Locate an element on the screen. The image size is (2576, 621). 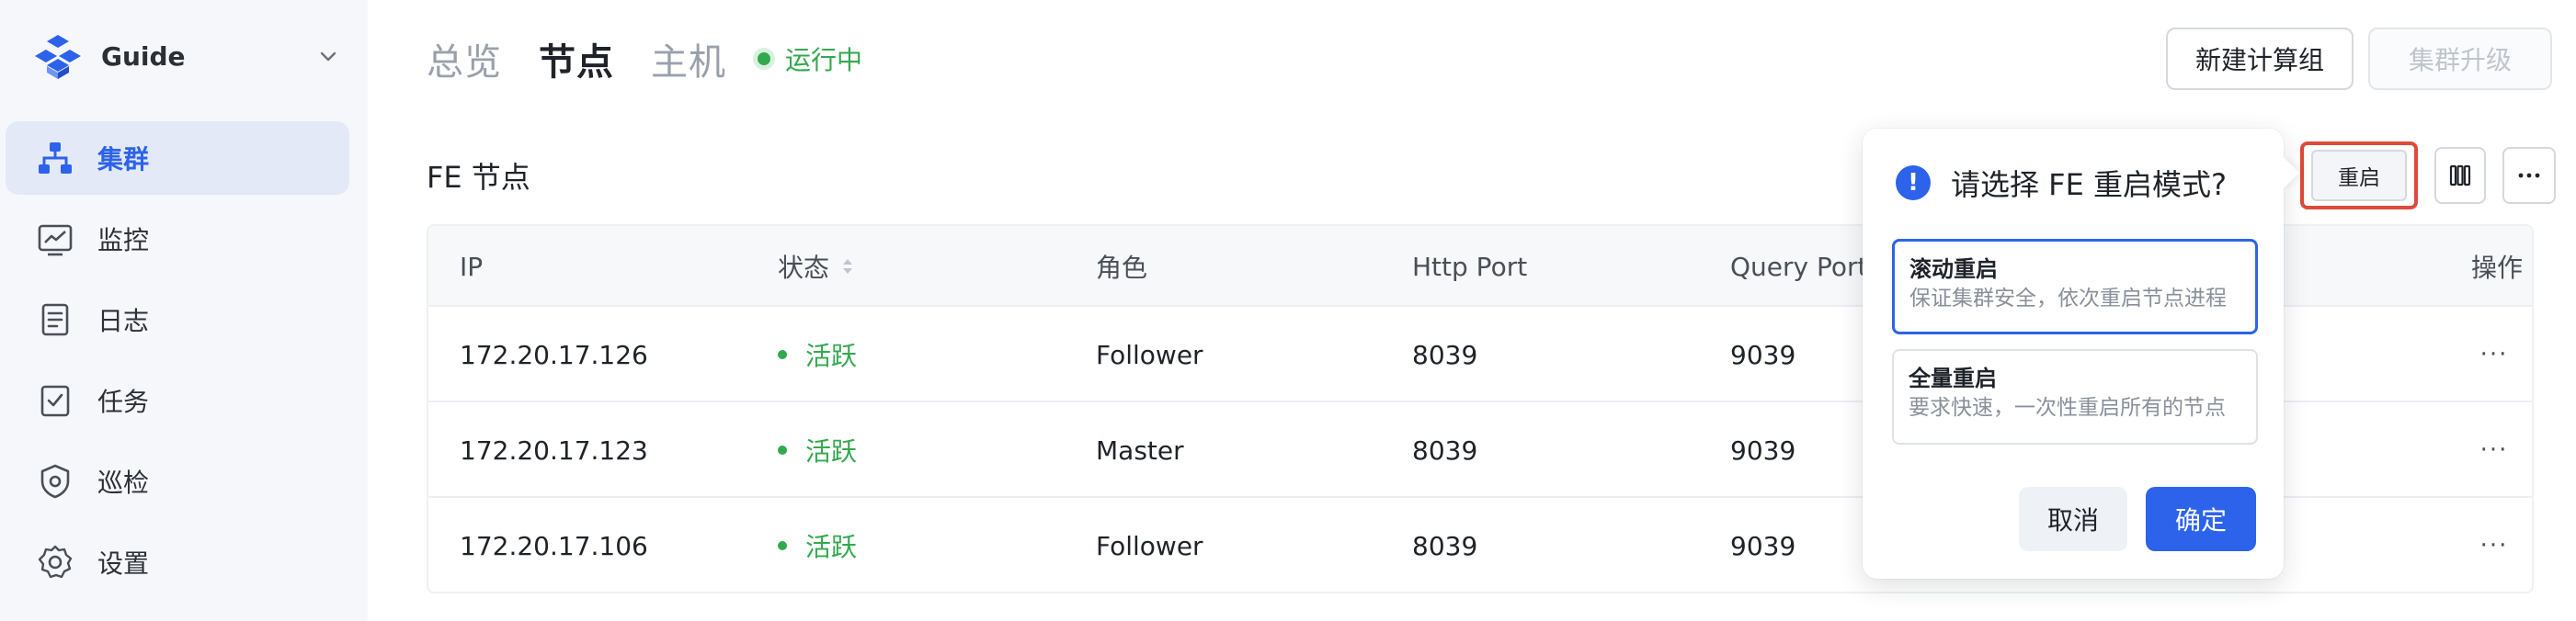
column-header-label: 状态 is located at coordinates (804, 268).